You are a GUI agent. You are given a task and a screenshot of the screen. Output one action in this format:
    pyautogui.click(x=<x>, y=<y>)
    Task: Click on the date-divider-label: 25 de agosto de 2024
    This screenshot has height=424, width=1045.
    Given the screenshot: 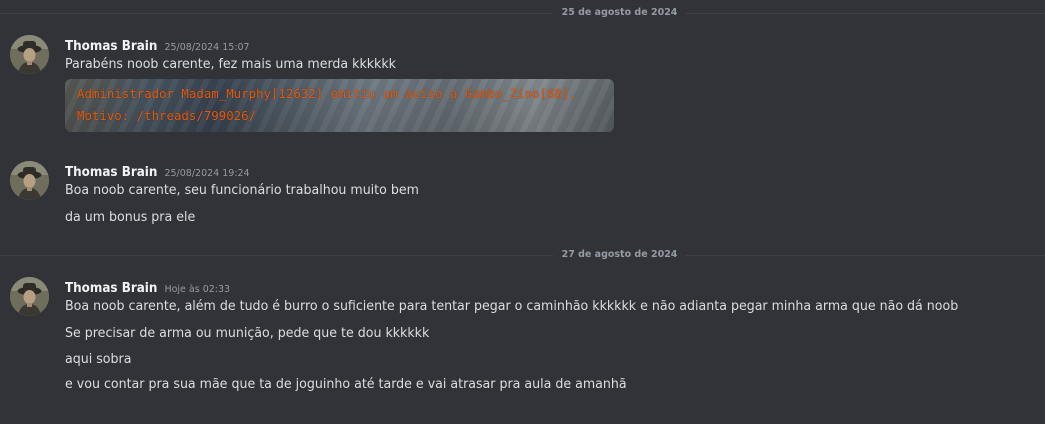 What is the action you would take?
    pyautogui.click(x=619, y=12)
    